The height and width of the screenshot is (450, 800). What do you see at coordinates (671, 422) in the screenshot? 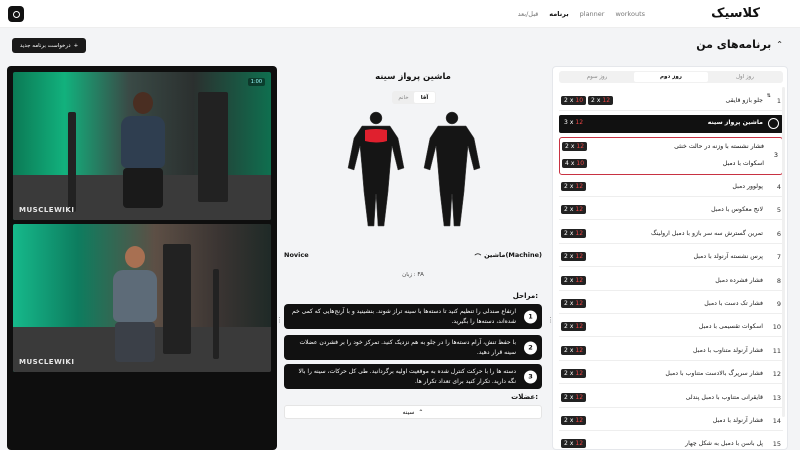
I see `exercise-row: 14 فشار آرنولد با دمبل 2 x 12` at bounding box center [671, 422].